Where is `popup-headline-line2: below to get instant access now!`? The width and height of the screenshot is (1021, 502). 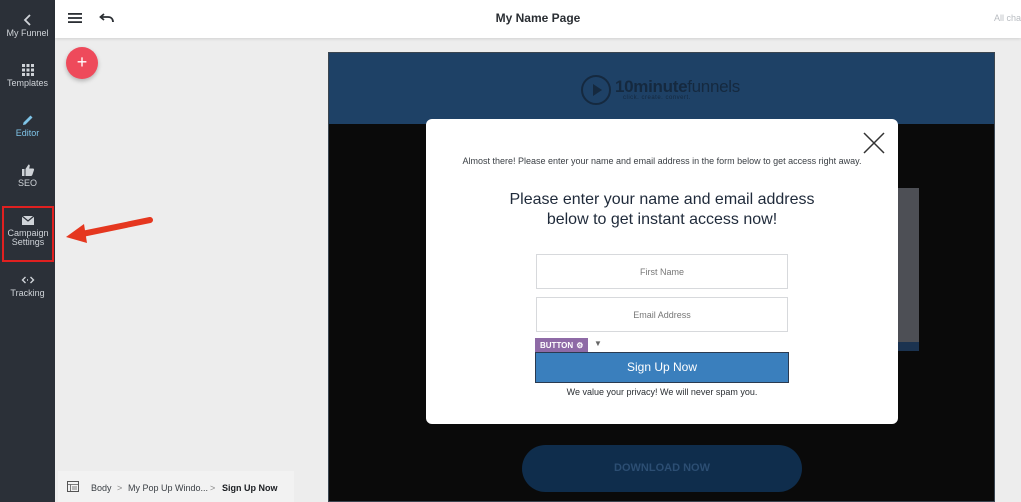
popup-headline-line2: below to get instant access now! is located at coordinates (662, 219).